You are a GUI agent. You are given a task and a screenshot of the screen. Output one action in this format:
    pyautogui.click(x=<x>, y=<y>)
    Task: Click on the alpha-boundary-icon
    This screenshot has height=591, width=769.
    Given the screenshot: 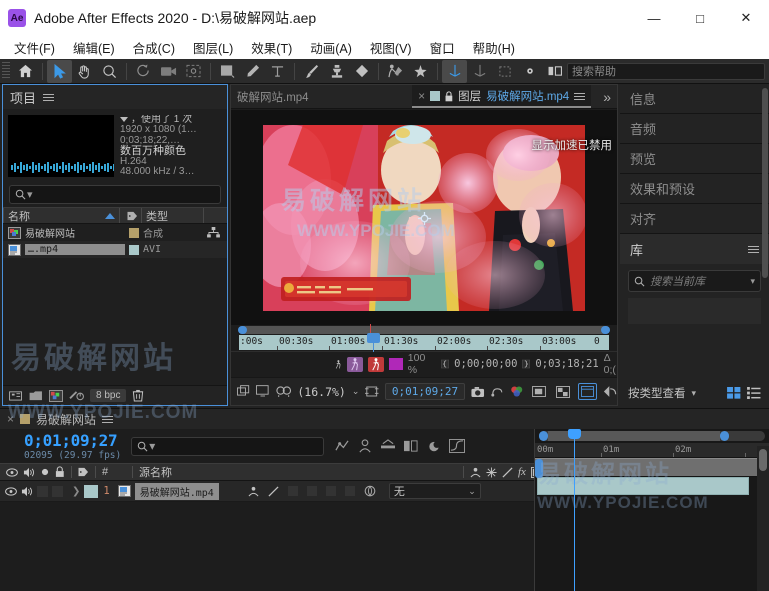 What is the action you would take?
    pyautogui.click(x=354, y=364)
    